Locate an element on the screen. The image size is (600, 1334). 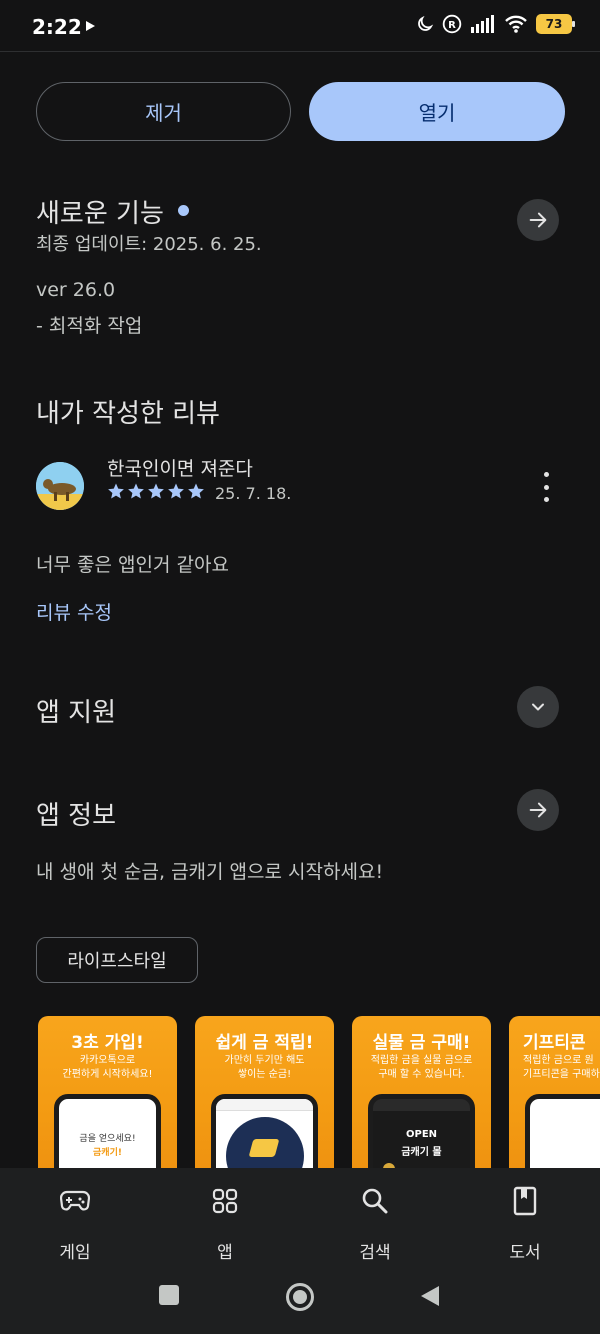
last-updated: 최종 업데이트: 2025. 6. 25. is located at coordinates (149, 244).